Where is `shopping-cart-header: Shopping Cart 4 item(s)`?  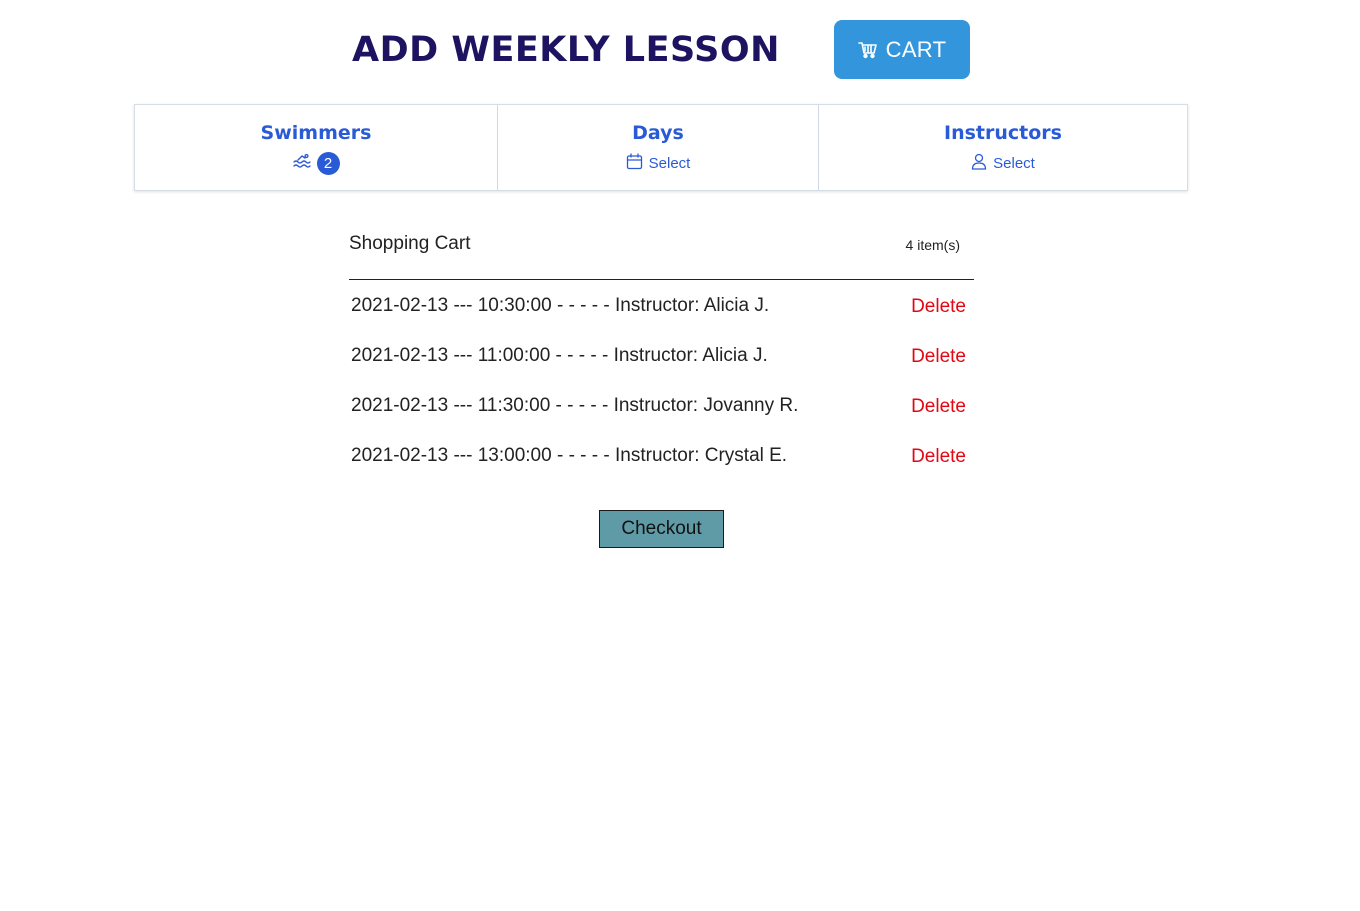
shopping-cart-header: Shopping Cart 4 item(s) is located at coordinates (661, 255).